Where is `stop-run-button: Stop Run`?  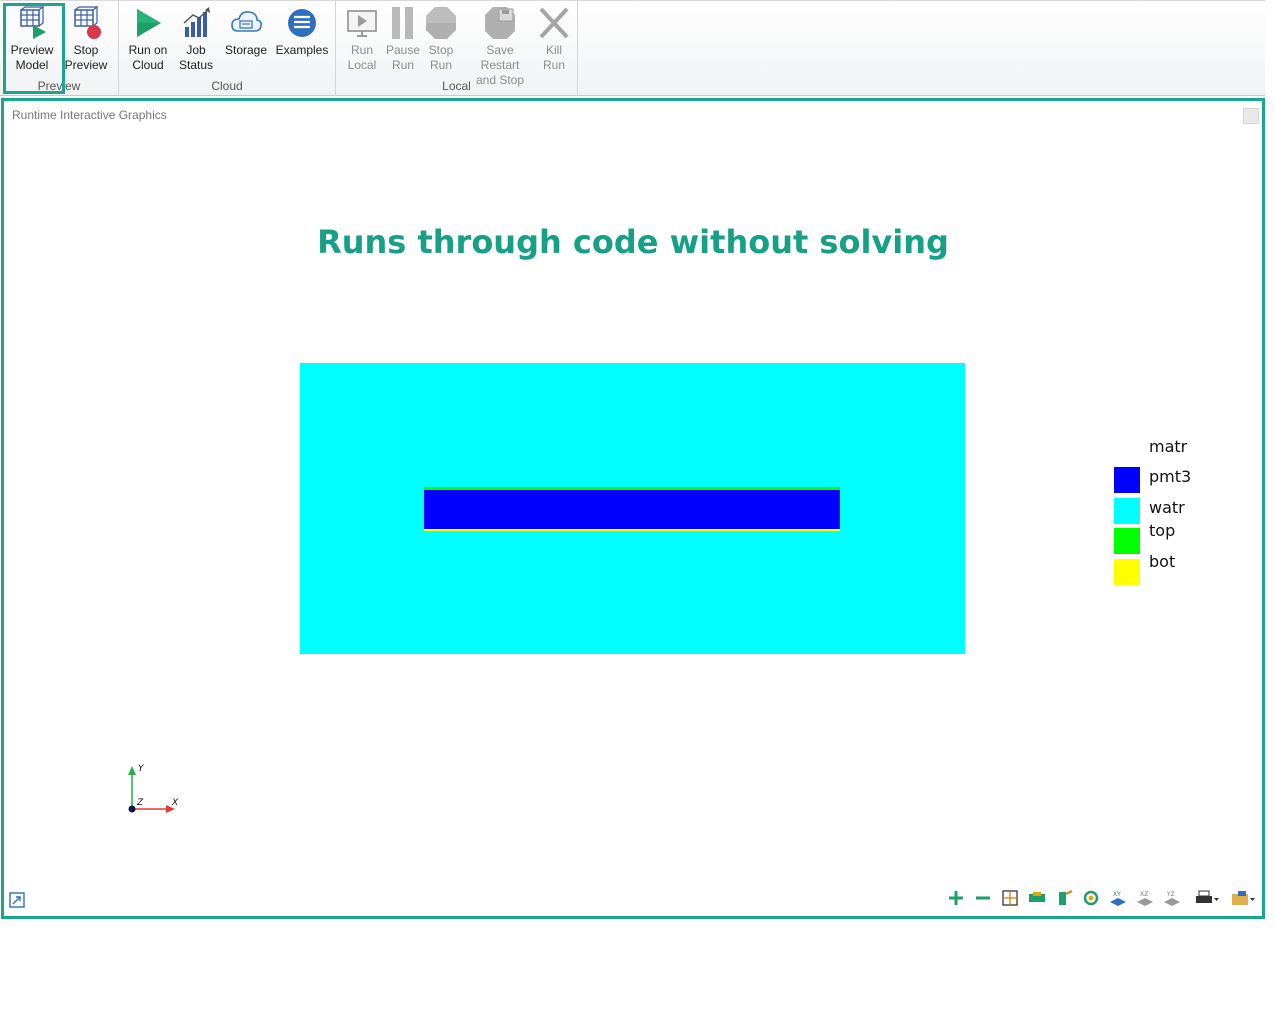 stop-run-button: Stop Run is located at coordinates (441, 39).